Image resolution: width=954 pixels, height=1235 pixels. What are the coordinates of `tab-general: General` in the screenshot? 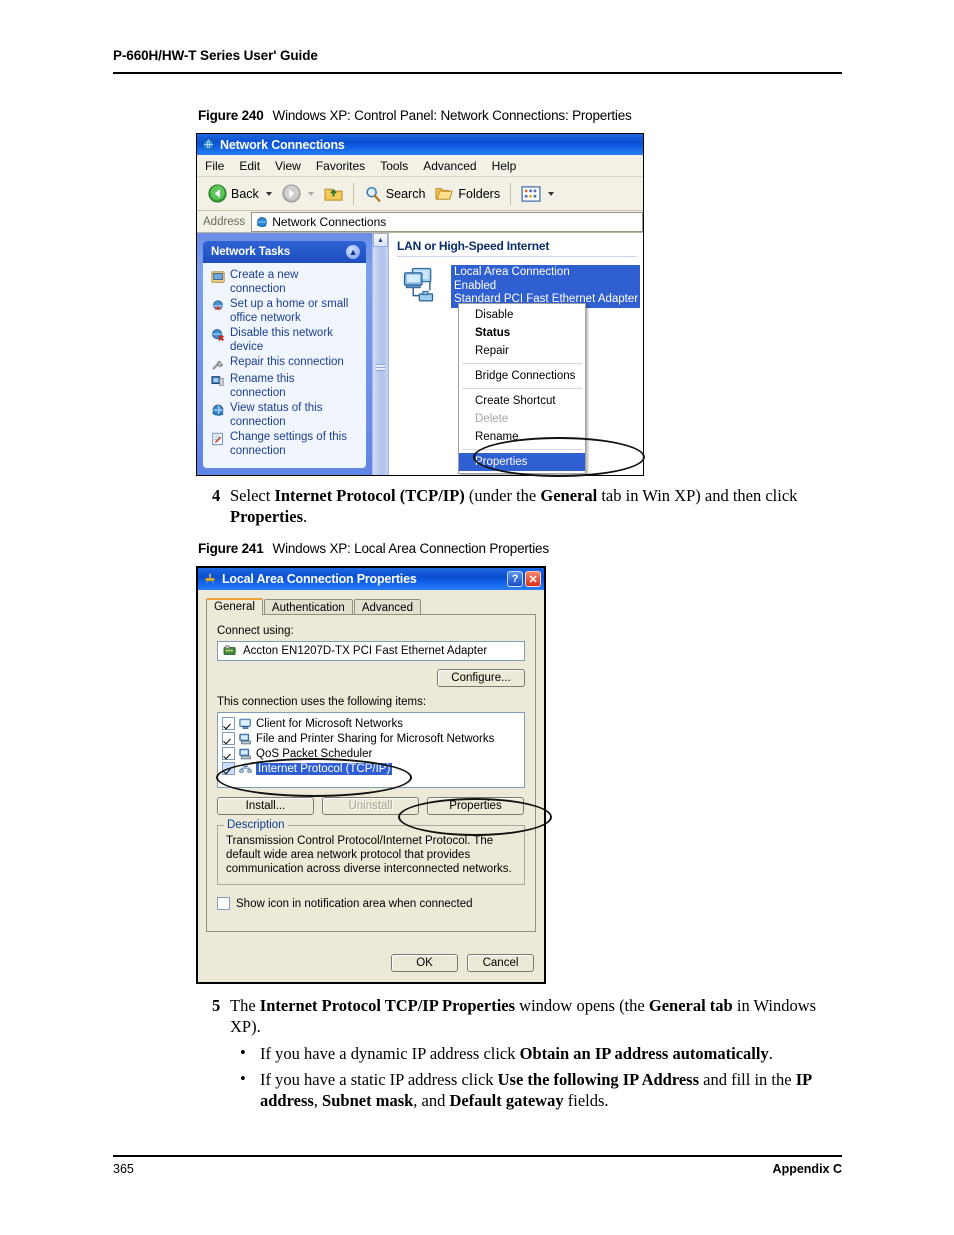 It's located at (234, 606).